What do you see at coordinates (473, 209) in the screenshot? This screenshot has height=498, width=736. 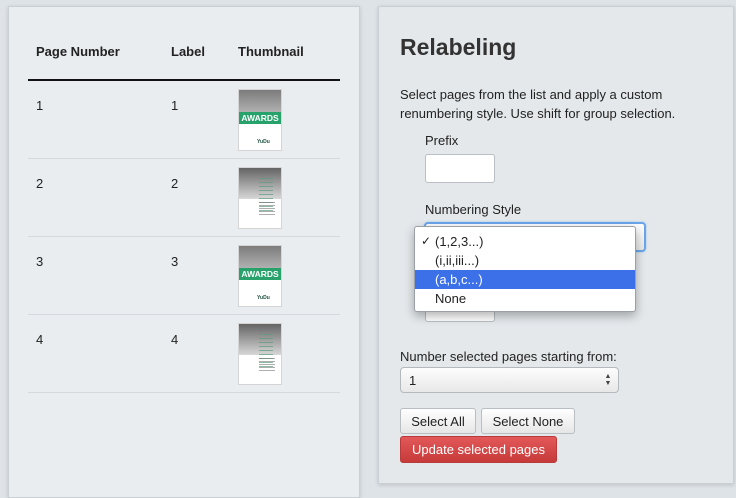 I see `numbering-style-label: Numbering Style` at bounding box center [473, 209].